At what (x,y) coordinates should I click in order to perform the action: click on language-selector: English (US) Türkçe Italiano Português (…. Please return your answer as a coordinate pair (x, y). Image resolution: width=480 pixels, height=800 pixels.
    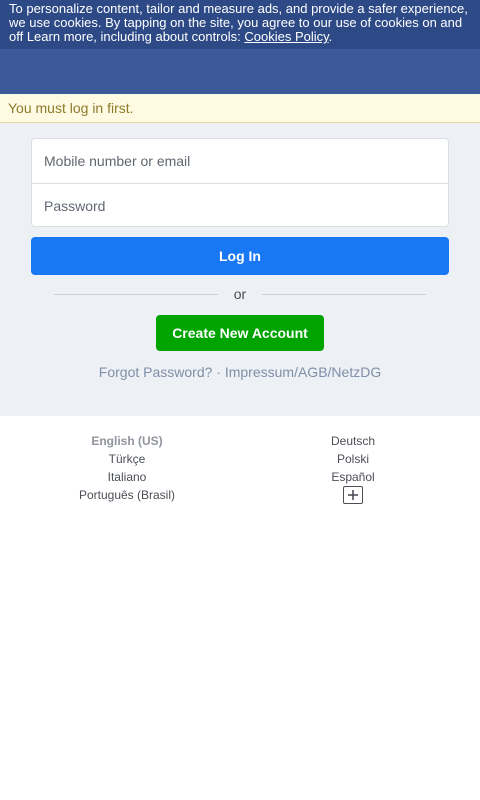
    Looking at the image, I should click on (240, 466).